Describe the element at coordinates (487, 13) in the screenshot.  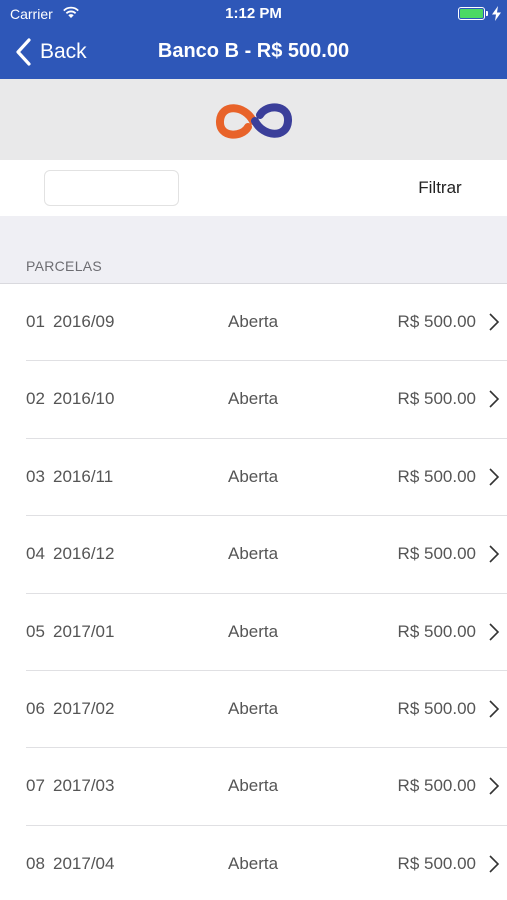
I see `battery-cap` at that location.